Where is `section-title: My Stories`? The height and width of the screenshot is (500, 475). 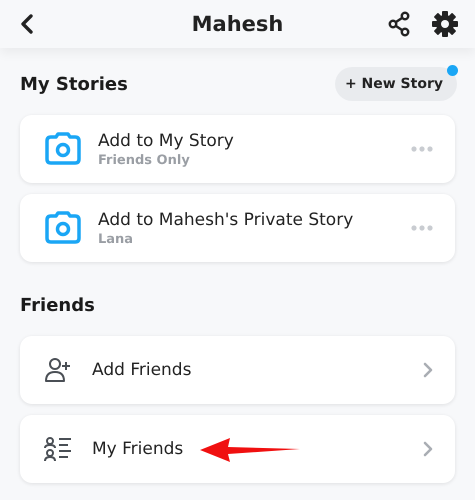 section-title: My Stories is located at coordinates (74, 84).